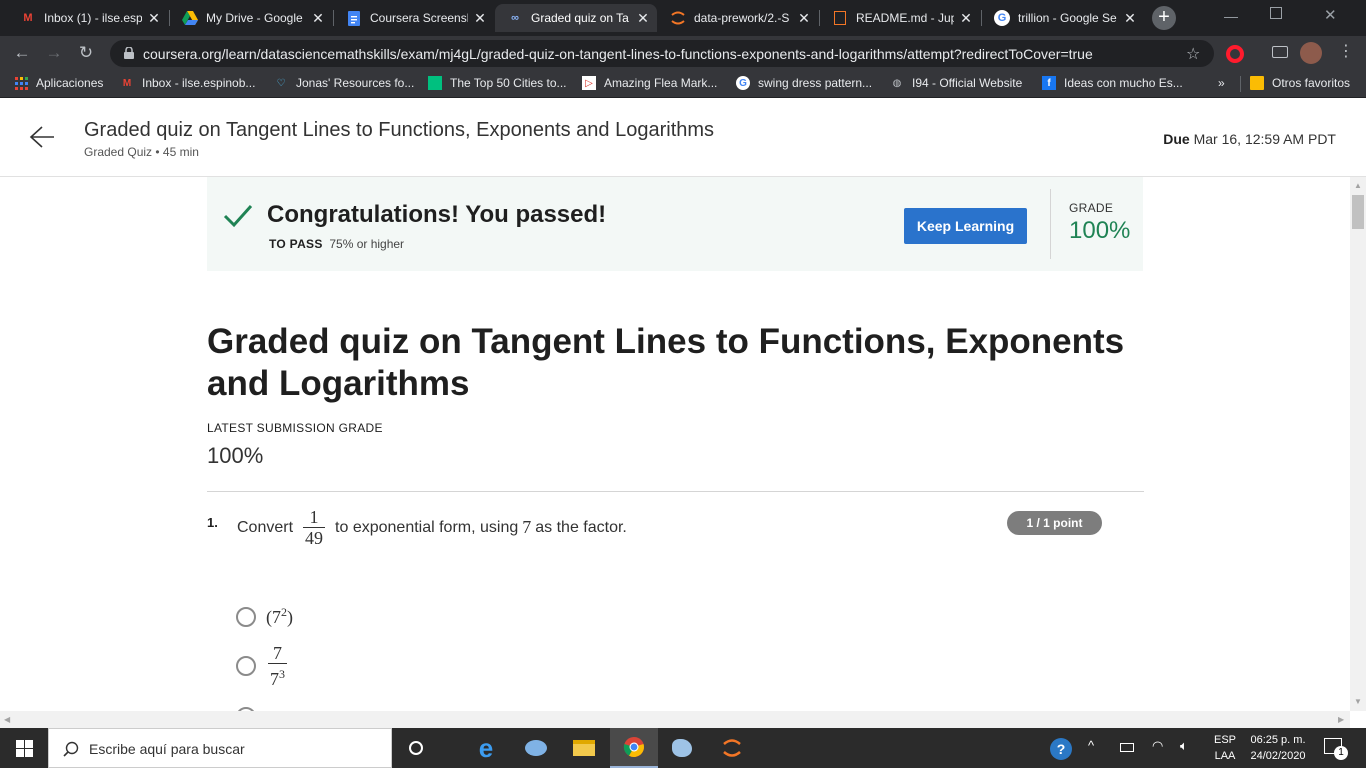 The width and height of the screenshot is (1366, 768). What do you see at coordinates (1278, 748) in the screenshot?
I see `clock: 06:25 p. m. 24/02/2020` at bounding box center [1278, 748].